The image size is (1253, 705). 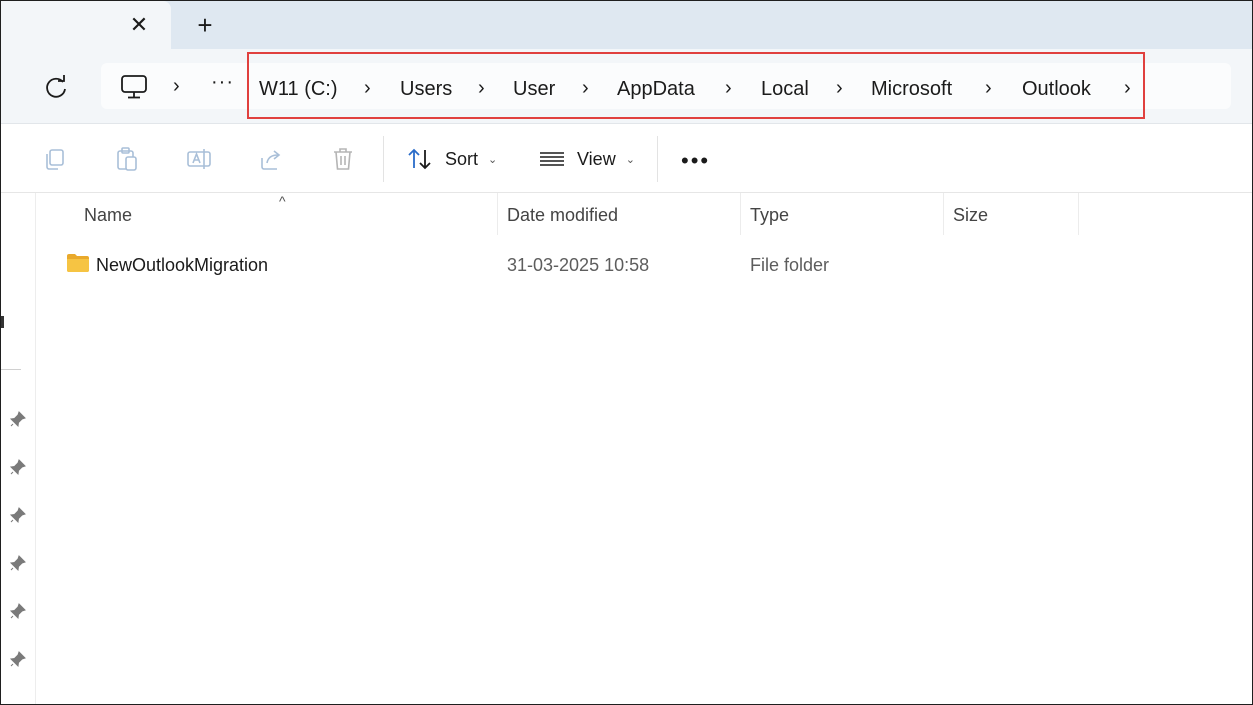 I want to click on delete-icon, so click(x=343, y=159).